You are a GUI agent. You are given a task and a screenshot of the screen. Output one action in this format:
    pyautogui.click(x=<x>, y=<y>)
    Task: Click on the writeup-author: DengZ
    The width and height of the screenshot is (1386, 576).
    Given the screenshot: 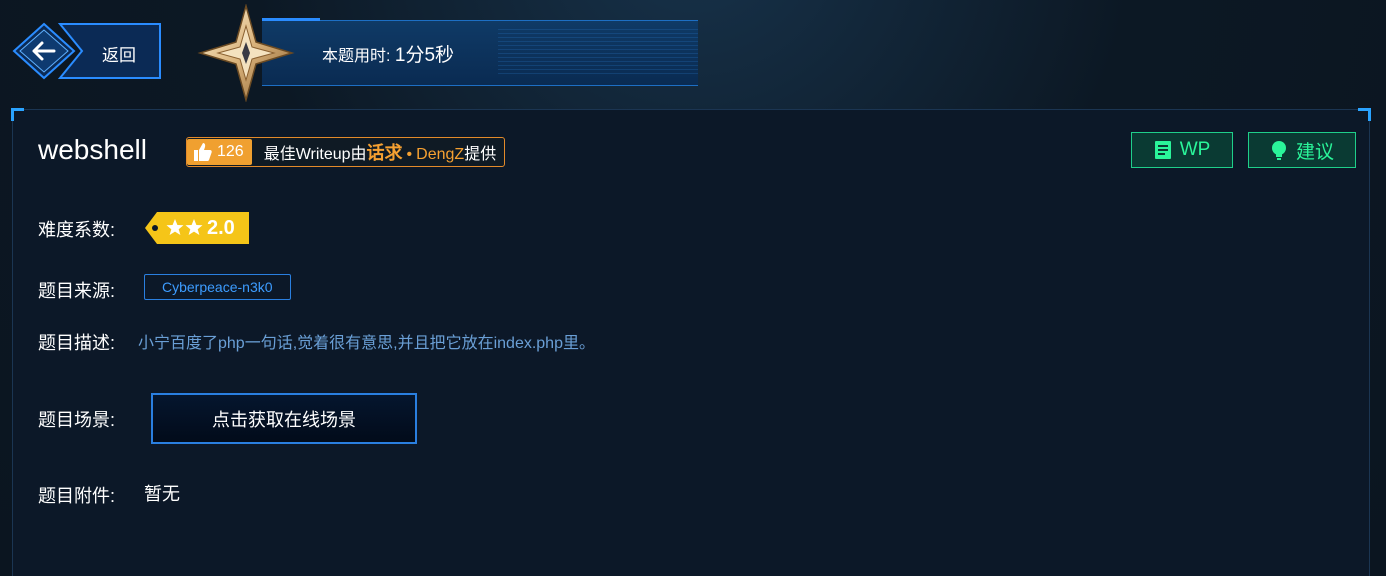 What is the action you would take?
    pyautogui.click(x=440, y=154)
    